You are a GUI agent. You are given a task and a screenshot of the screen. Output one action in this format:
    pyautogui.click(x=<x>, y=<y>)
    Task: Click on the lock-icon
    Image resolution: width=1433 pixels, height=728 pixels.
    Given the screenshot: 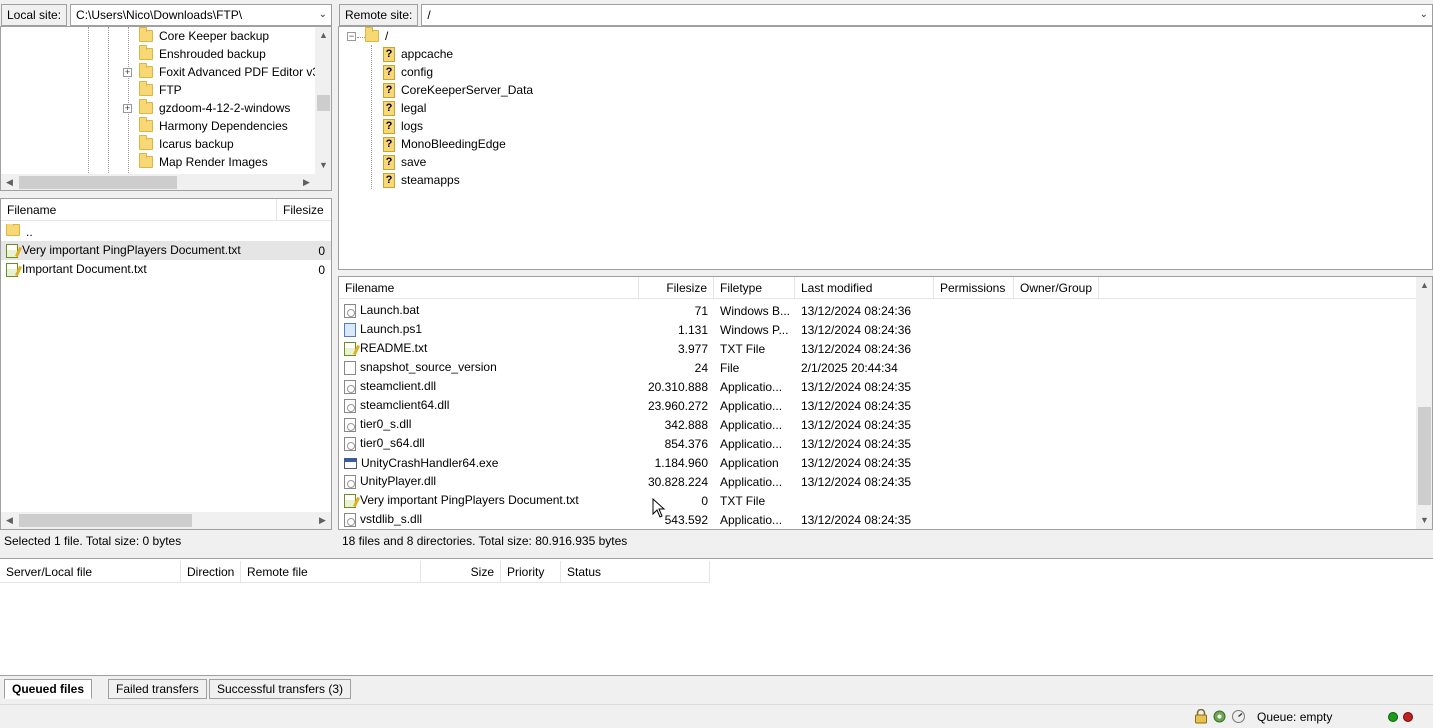 What is the action you would take?
    pyautogui.click(x=1201, y=716)
    